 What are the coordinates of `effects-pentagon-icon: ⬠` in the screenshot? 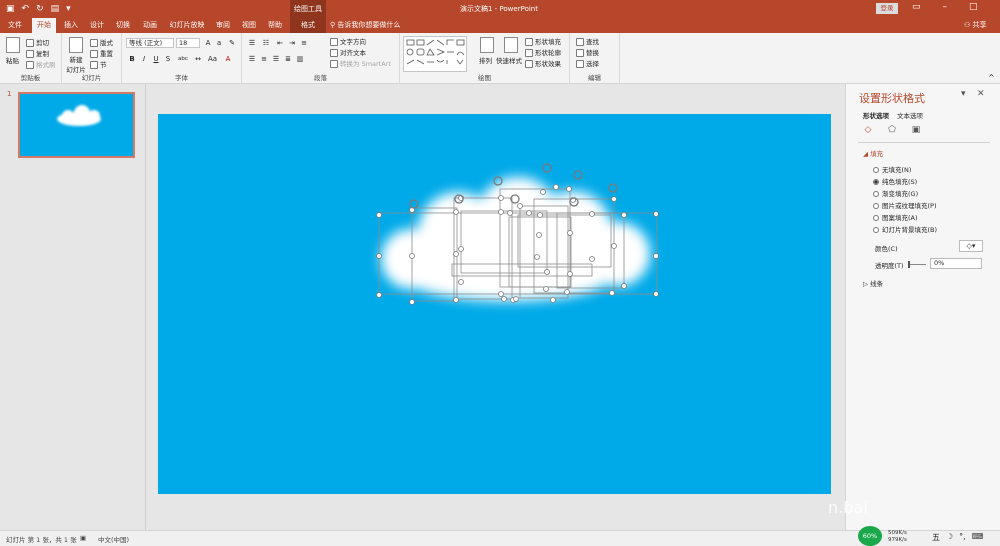 It's located at (892, 130).